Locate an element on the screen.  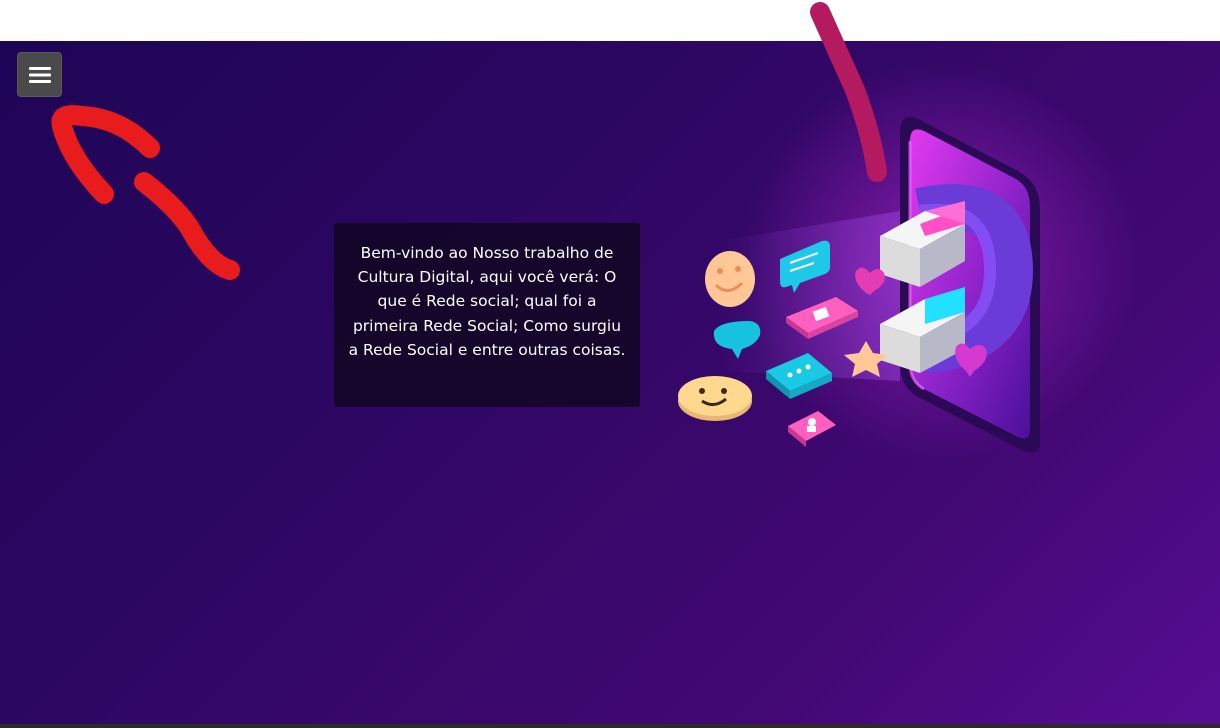
heart-icon is located at coordinates (870, 281).